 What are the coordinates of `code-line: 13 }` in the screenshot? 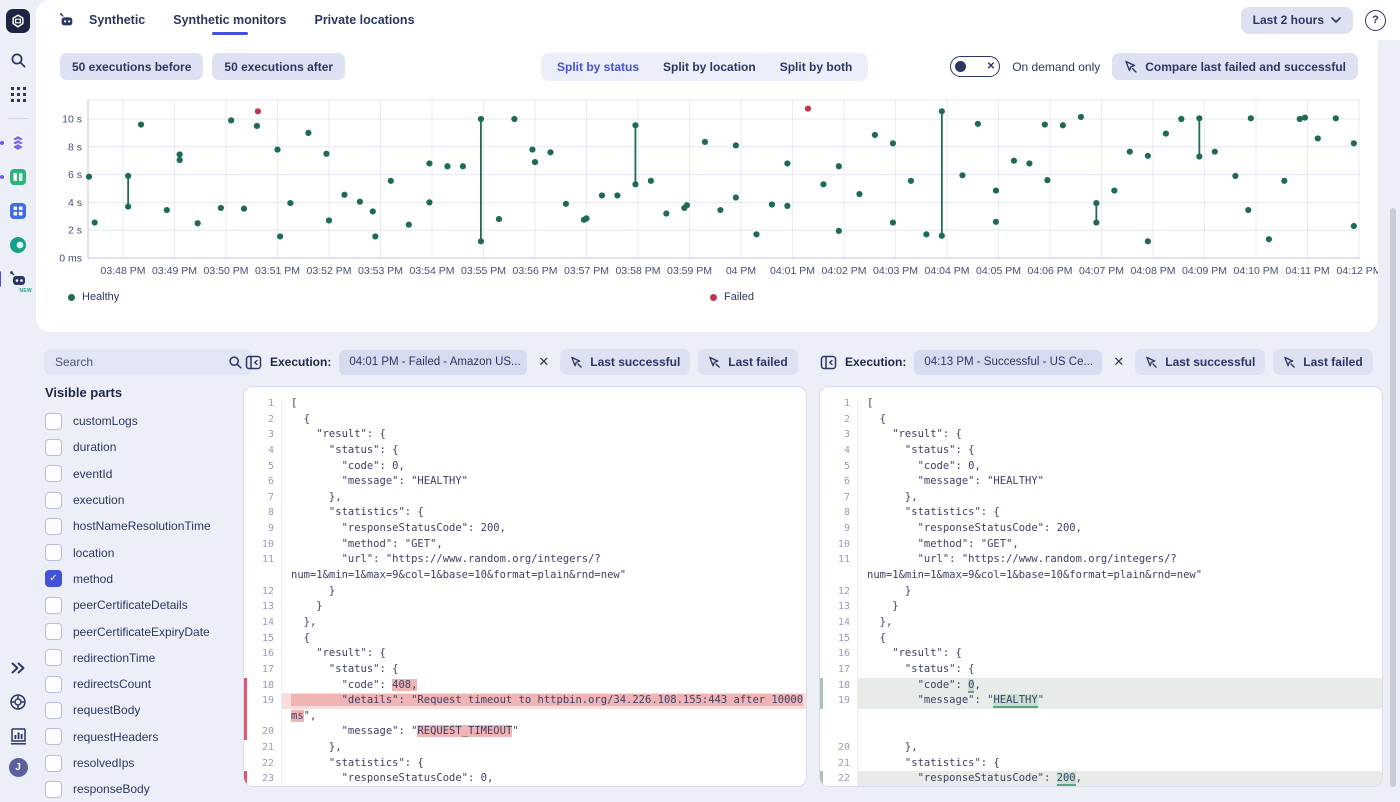 It's located at (525, 607).